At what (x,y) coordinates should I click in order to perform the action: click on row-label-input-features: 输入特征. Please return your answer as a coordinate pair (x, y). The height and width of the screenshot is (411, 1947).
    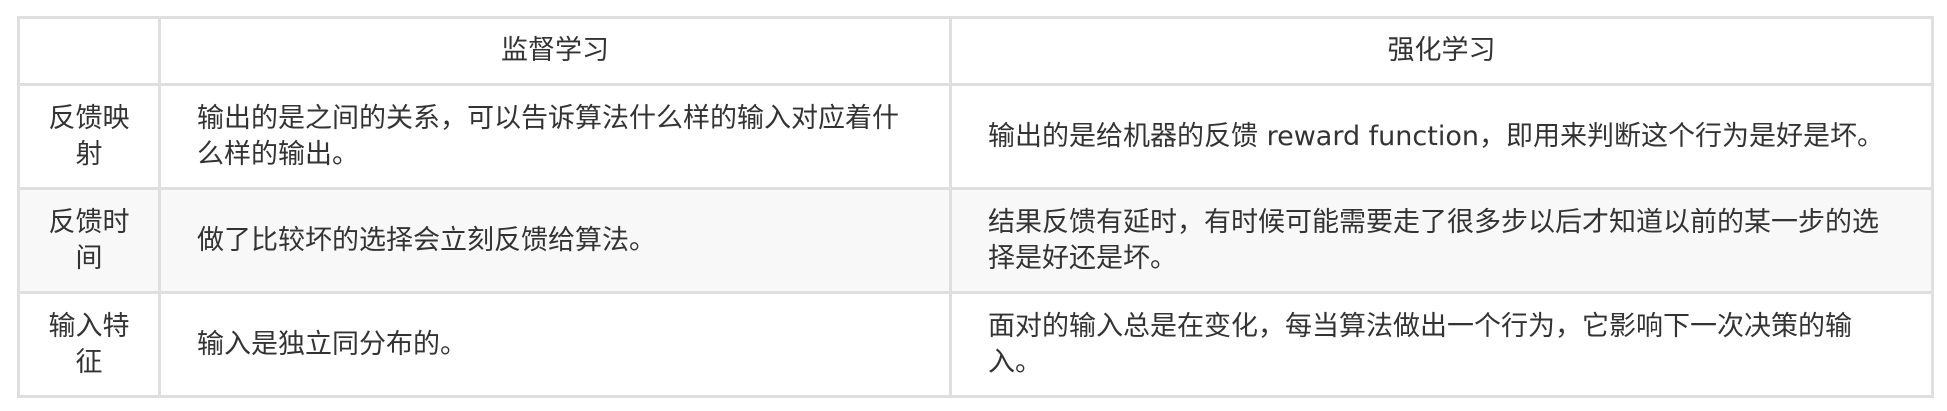
    Looking at the image, I should click on (89, 344).